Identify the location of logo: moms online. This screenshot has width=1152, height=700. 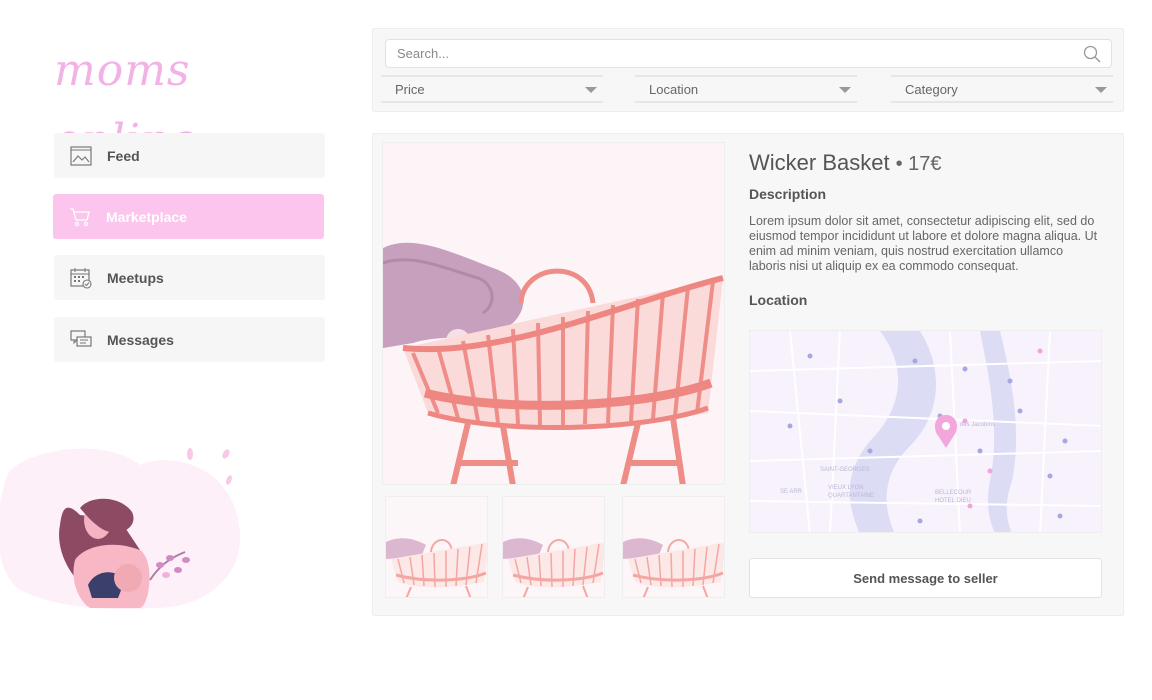
(125, 105).